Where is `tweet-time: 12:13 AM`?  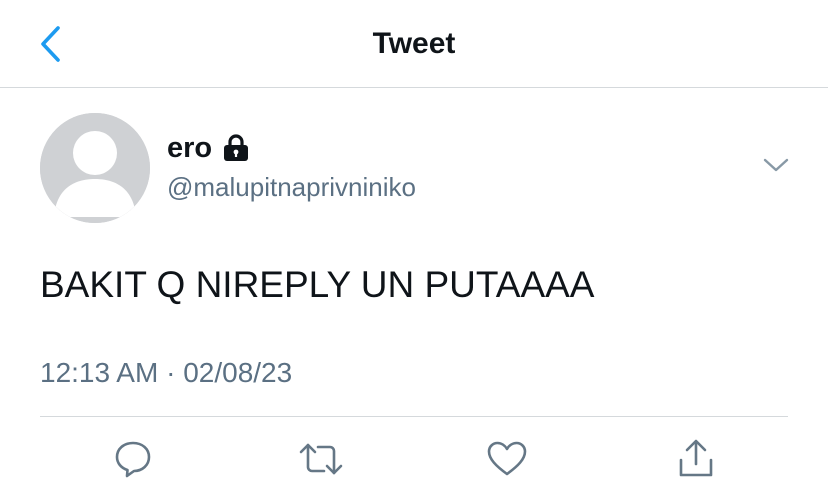 tweet-time: 12:13 AM is located at coordinates (99, 372).